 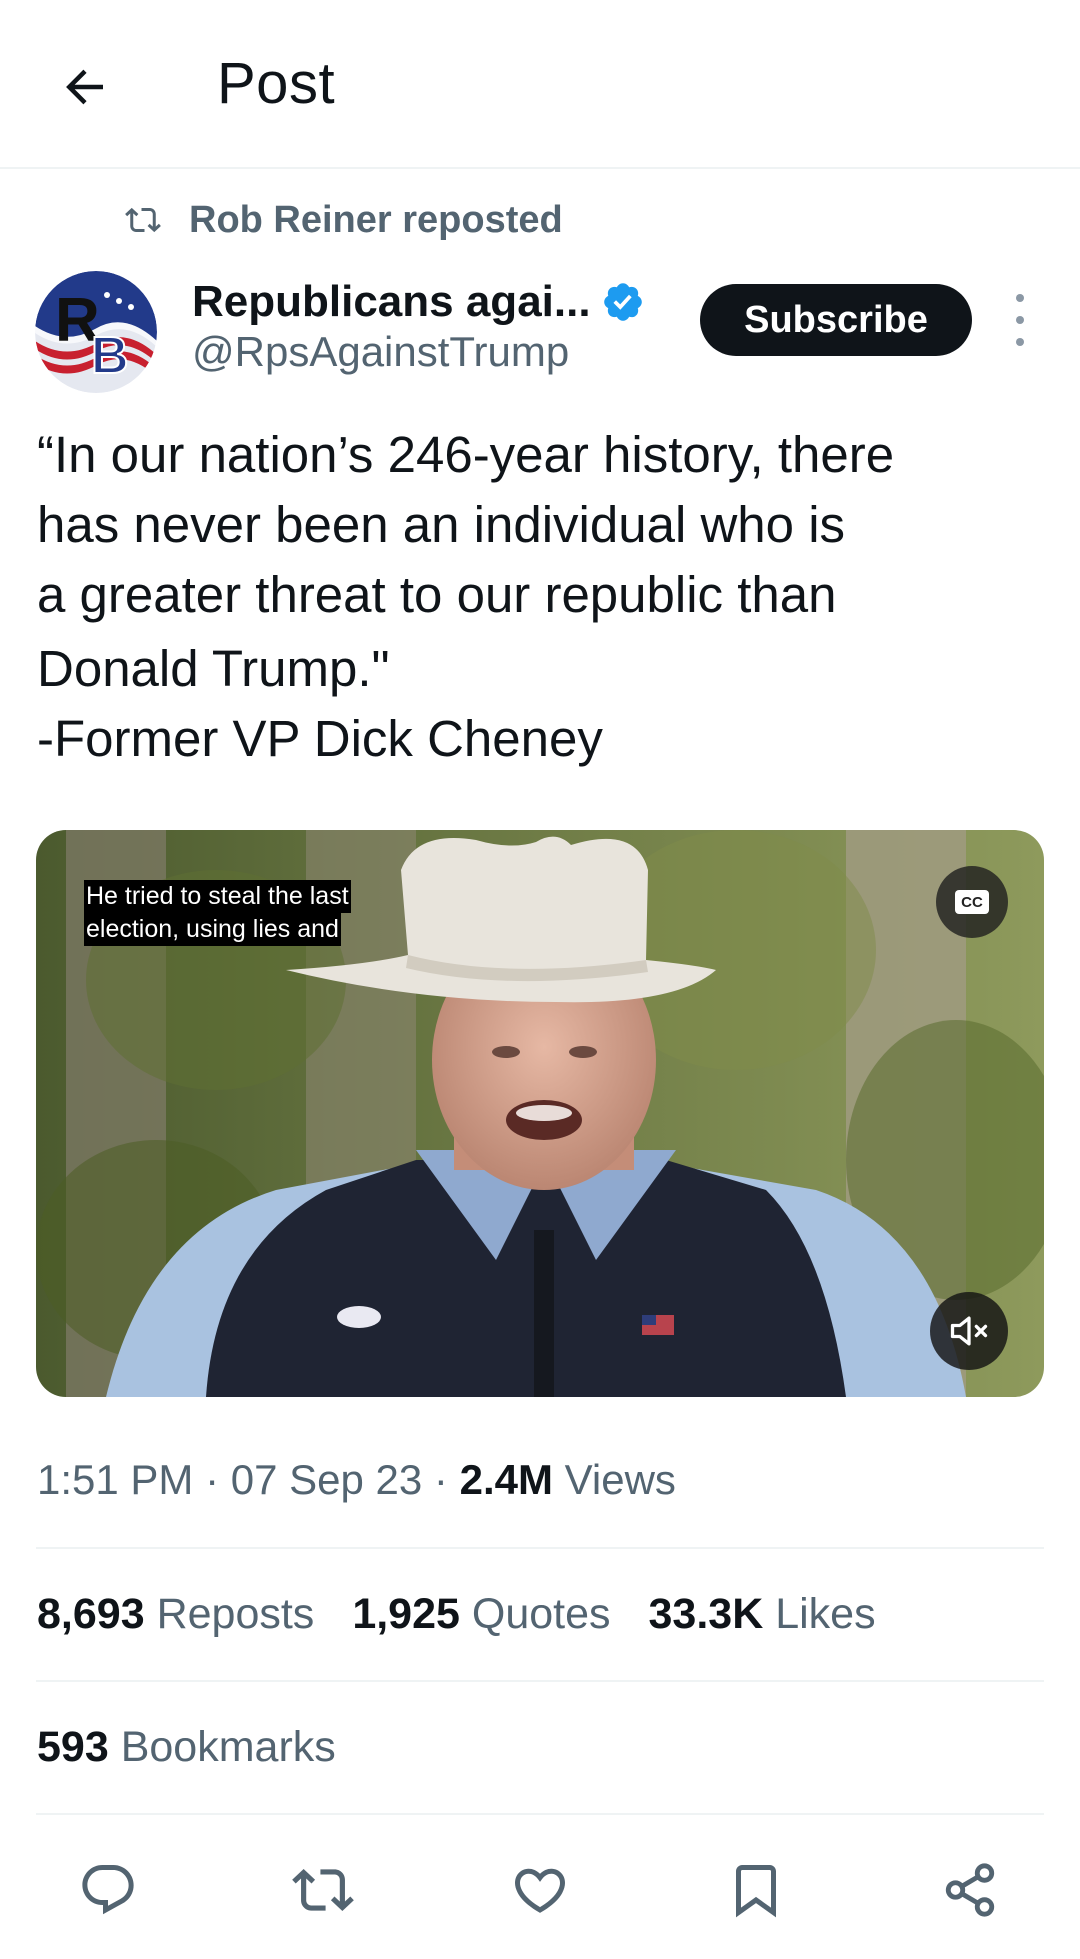 I want to click on reply-icon, so click(x=108, y=1890).